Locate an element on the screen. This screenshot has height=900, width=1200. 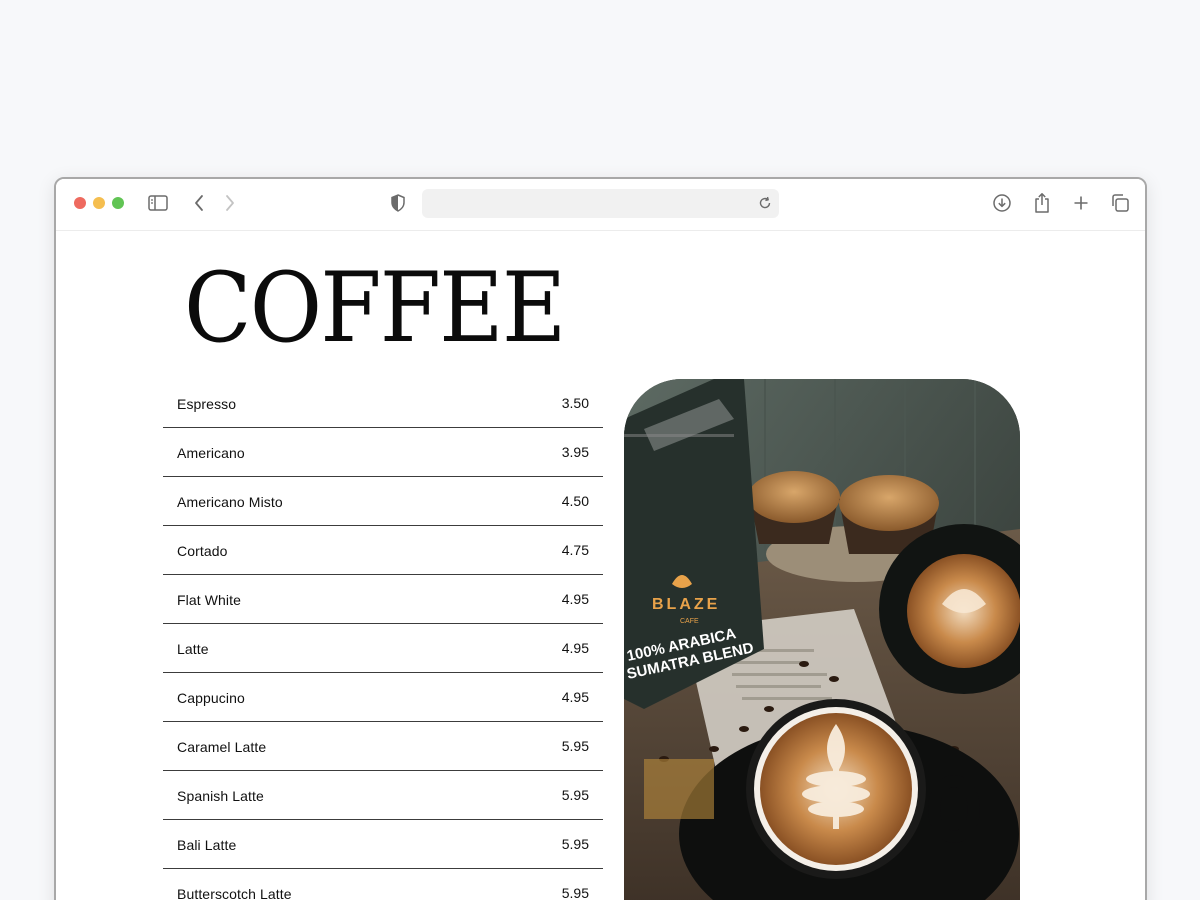
menu-item-row: Cappucino 4.95 is located at coordinates (383, 697).